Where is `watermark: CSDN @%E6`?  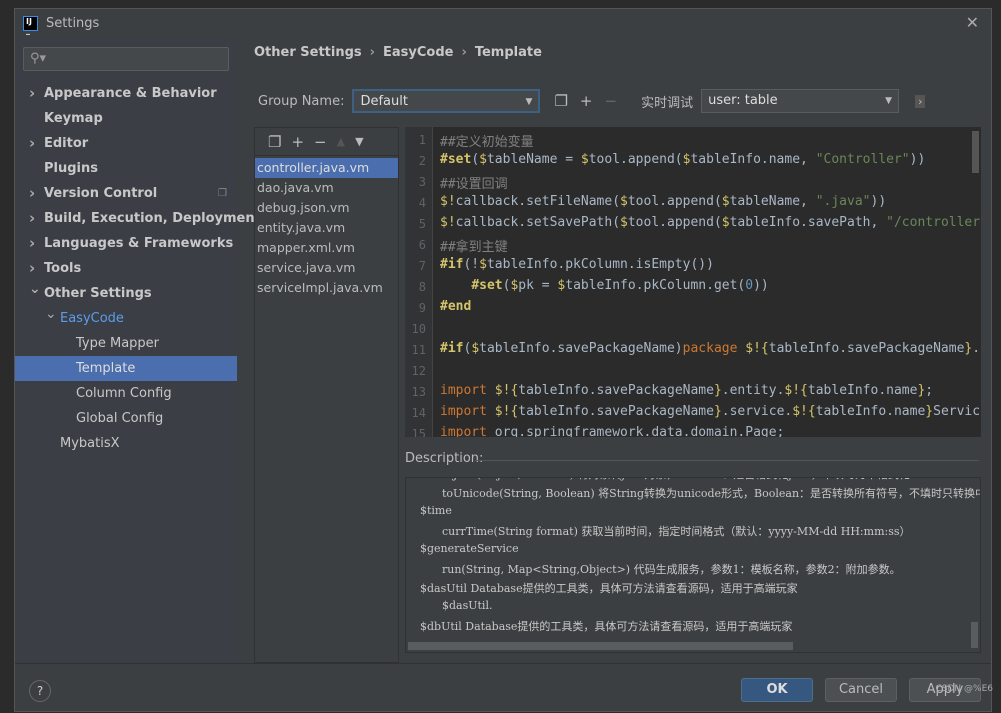
watermark: CSDN @%E6 is located at coordinates (964, 689).